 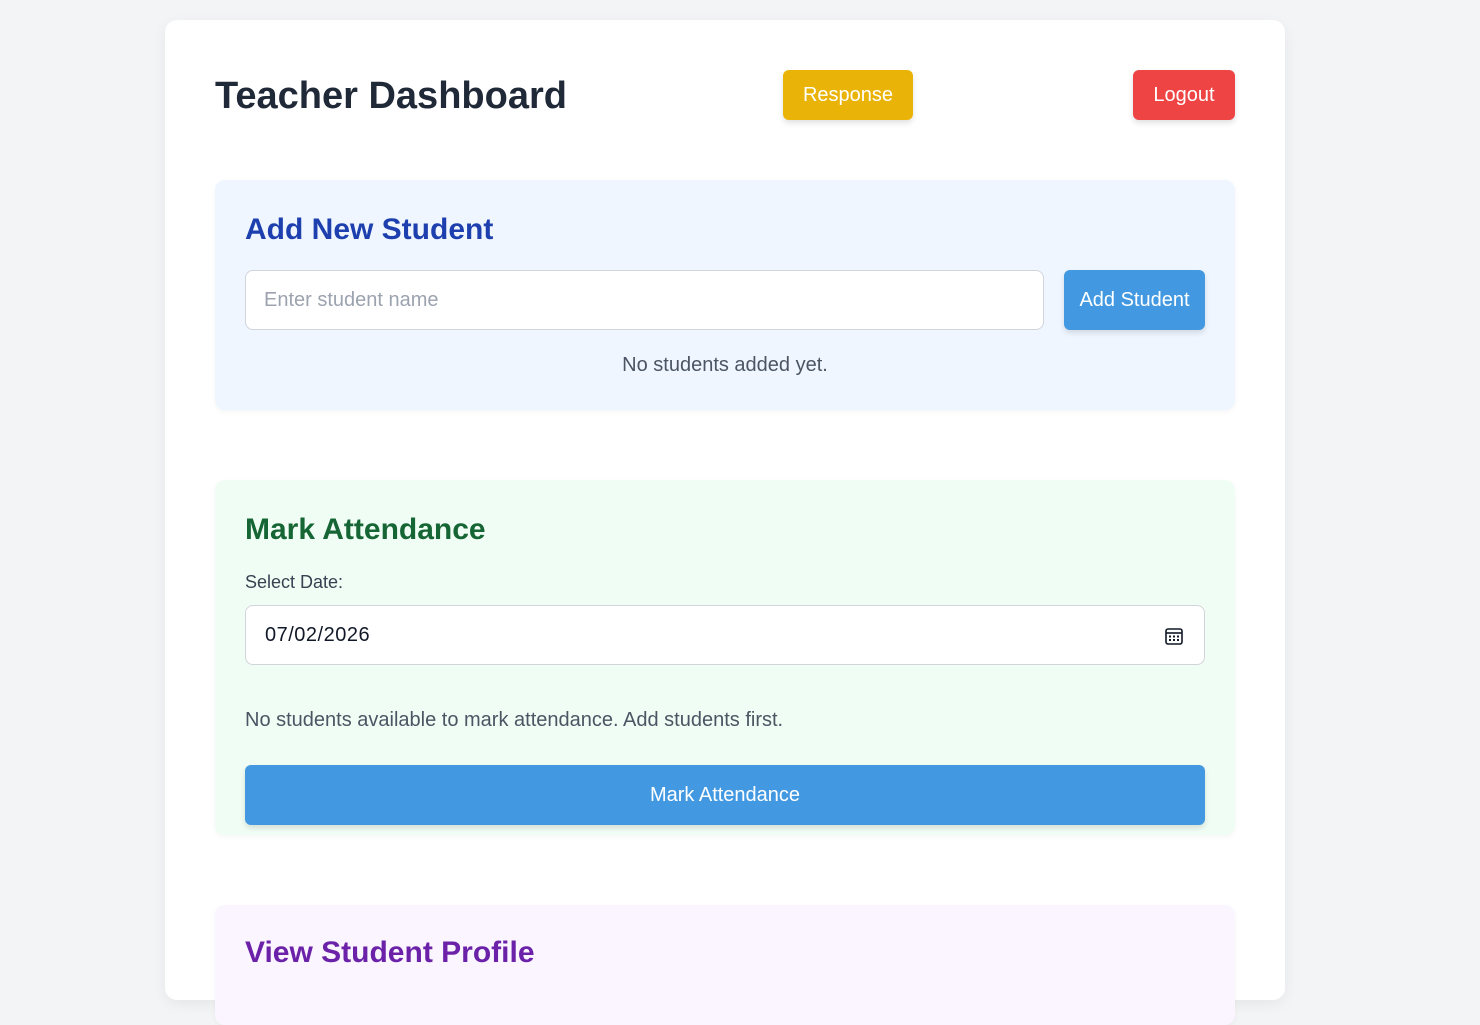 I want to click on date-value: 07/02/2026, so click(x=318, y=635).